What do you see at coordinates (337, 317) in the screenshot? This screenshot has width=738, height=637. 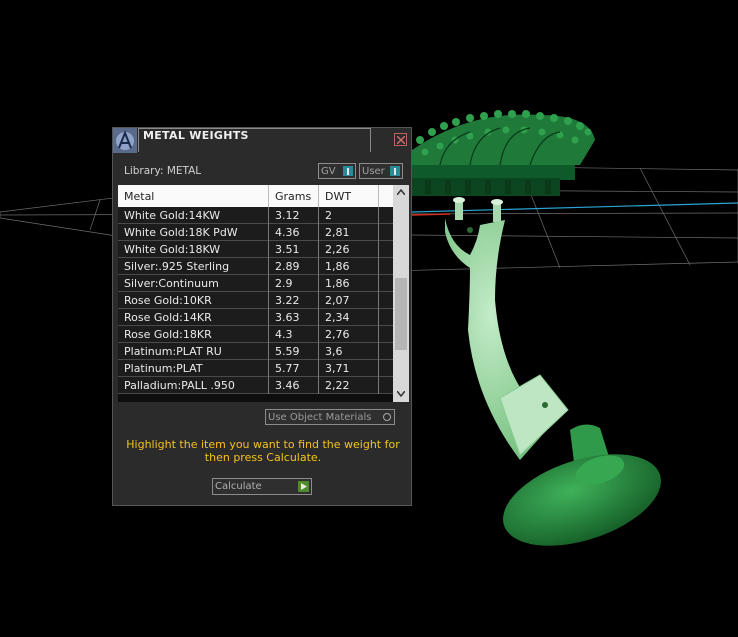 I see `cell-dwt: 2,34` at bounding box center [337, 317].